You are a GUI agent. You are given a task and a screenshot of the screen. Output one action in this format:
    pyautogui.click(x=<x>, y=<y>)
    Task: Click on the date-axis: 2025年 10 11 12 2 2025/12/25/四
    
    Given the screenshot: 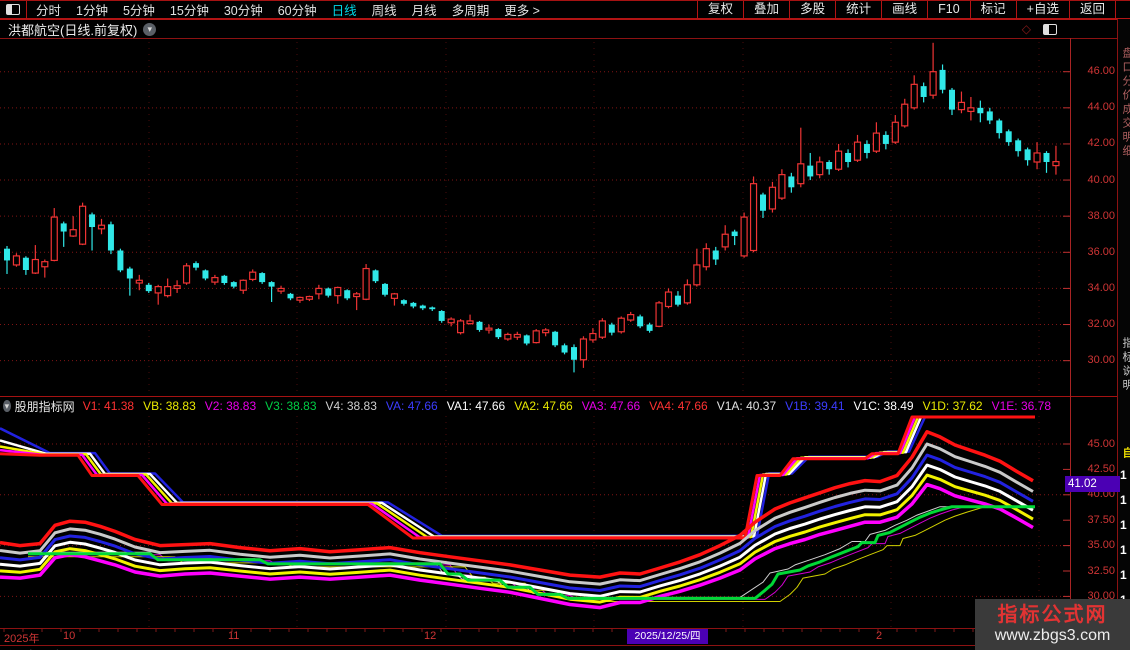 What is the action you would take?
    pyautogui.click(x=558, y=636)
    